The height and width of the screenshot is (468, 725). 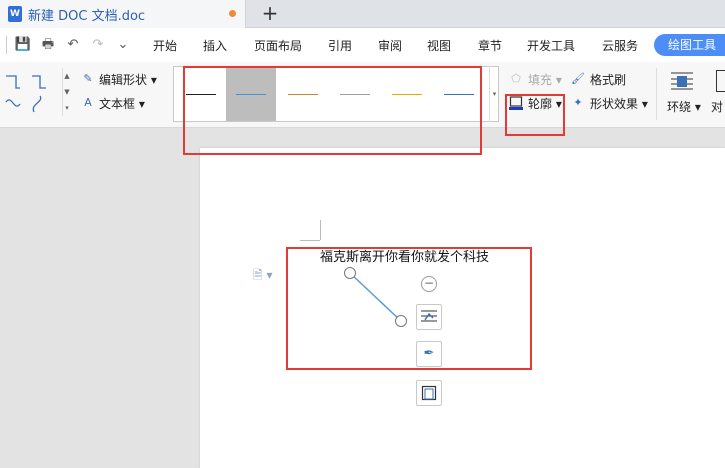 I want to click on align-icon, so click(x=720, y=81).